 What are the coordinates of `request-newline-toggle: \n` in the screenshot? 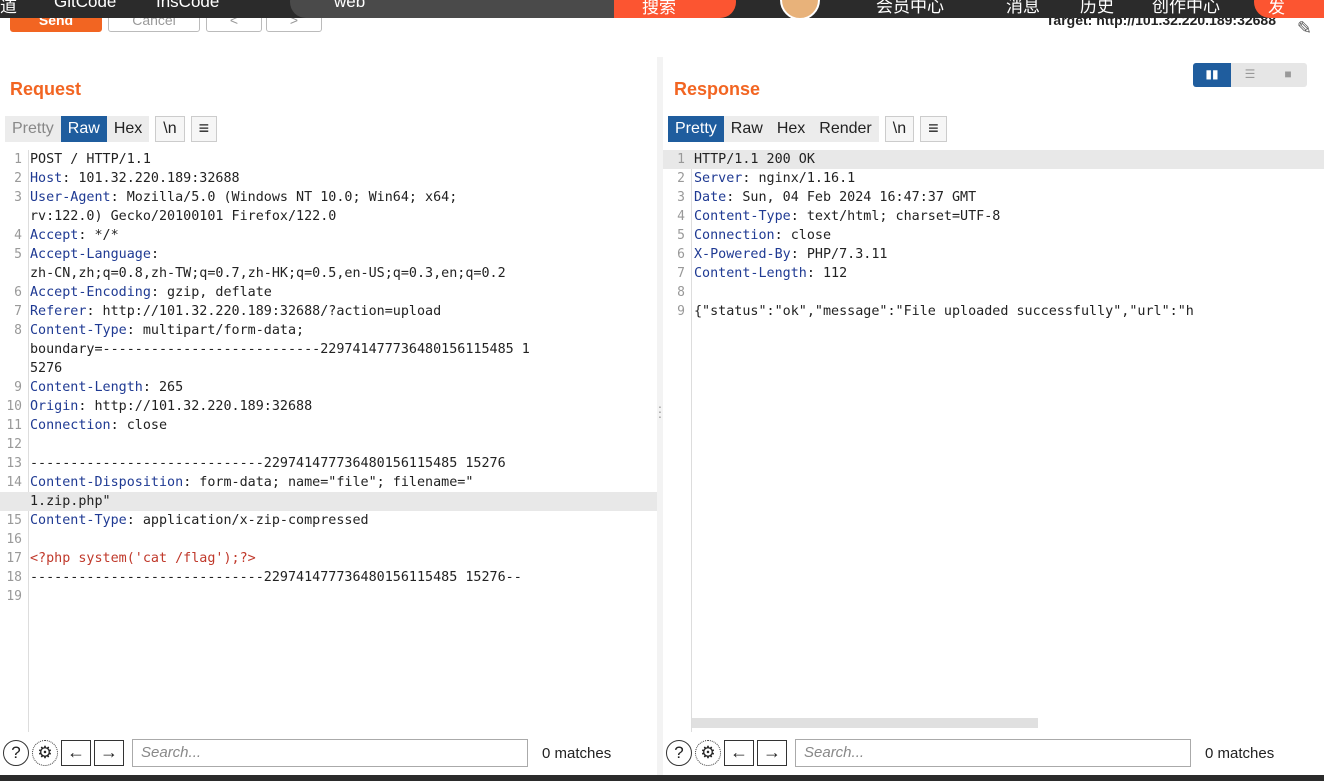 It's located at (170, 129).